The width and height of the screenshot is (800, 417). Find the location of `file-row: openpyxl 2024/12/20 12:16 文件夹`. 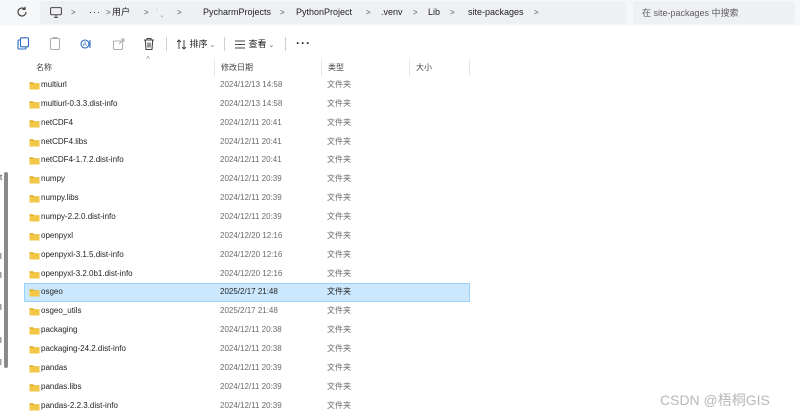

file-row: openpyxl 2024/12/20 12:16 文件夹 is located at coordinates (247, 236).